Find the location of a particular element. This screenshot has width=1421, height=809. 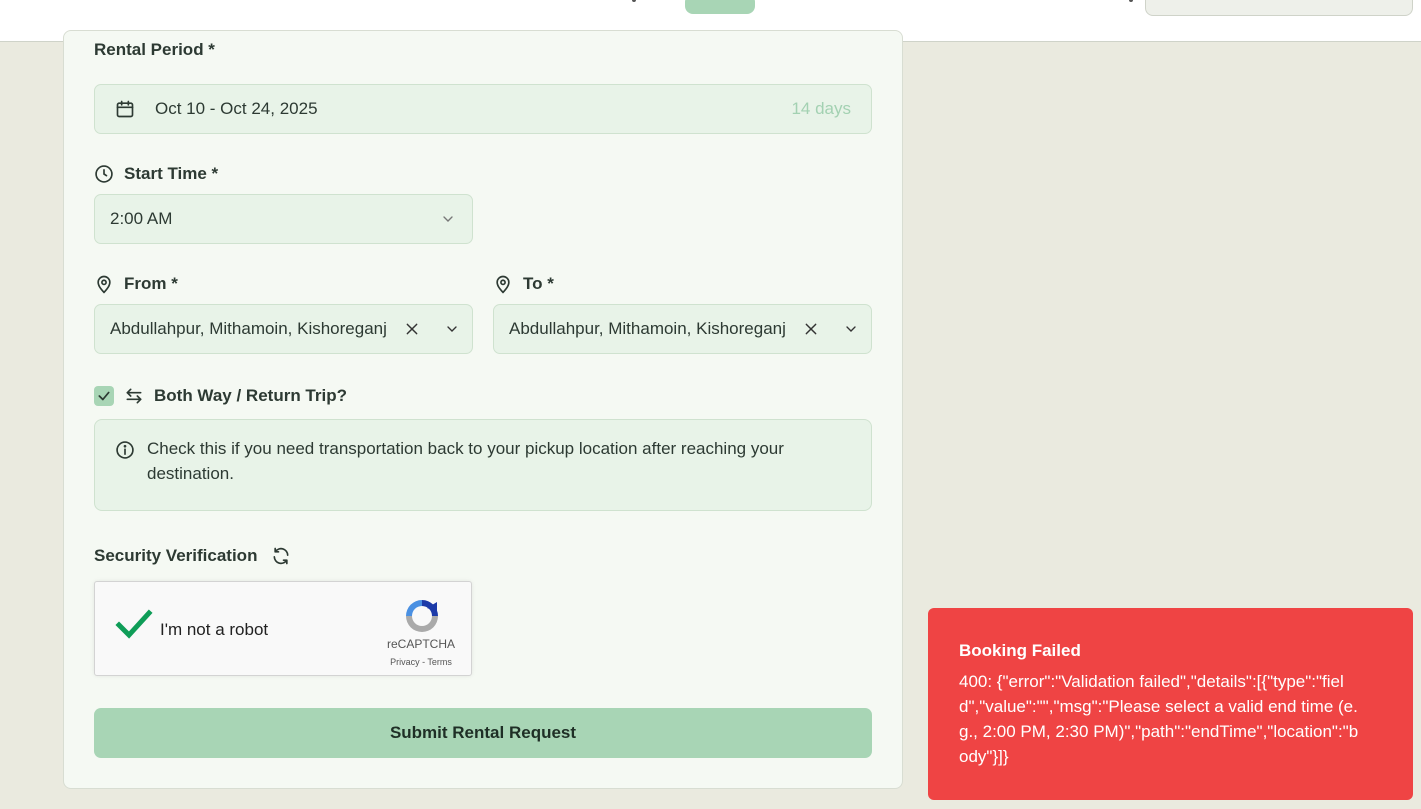

recaptcha-label: I'm not a robot is located at coordinates (214, 629).